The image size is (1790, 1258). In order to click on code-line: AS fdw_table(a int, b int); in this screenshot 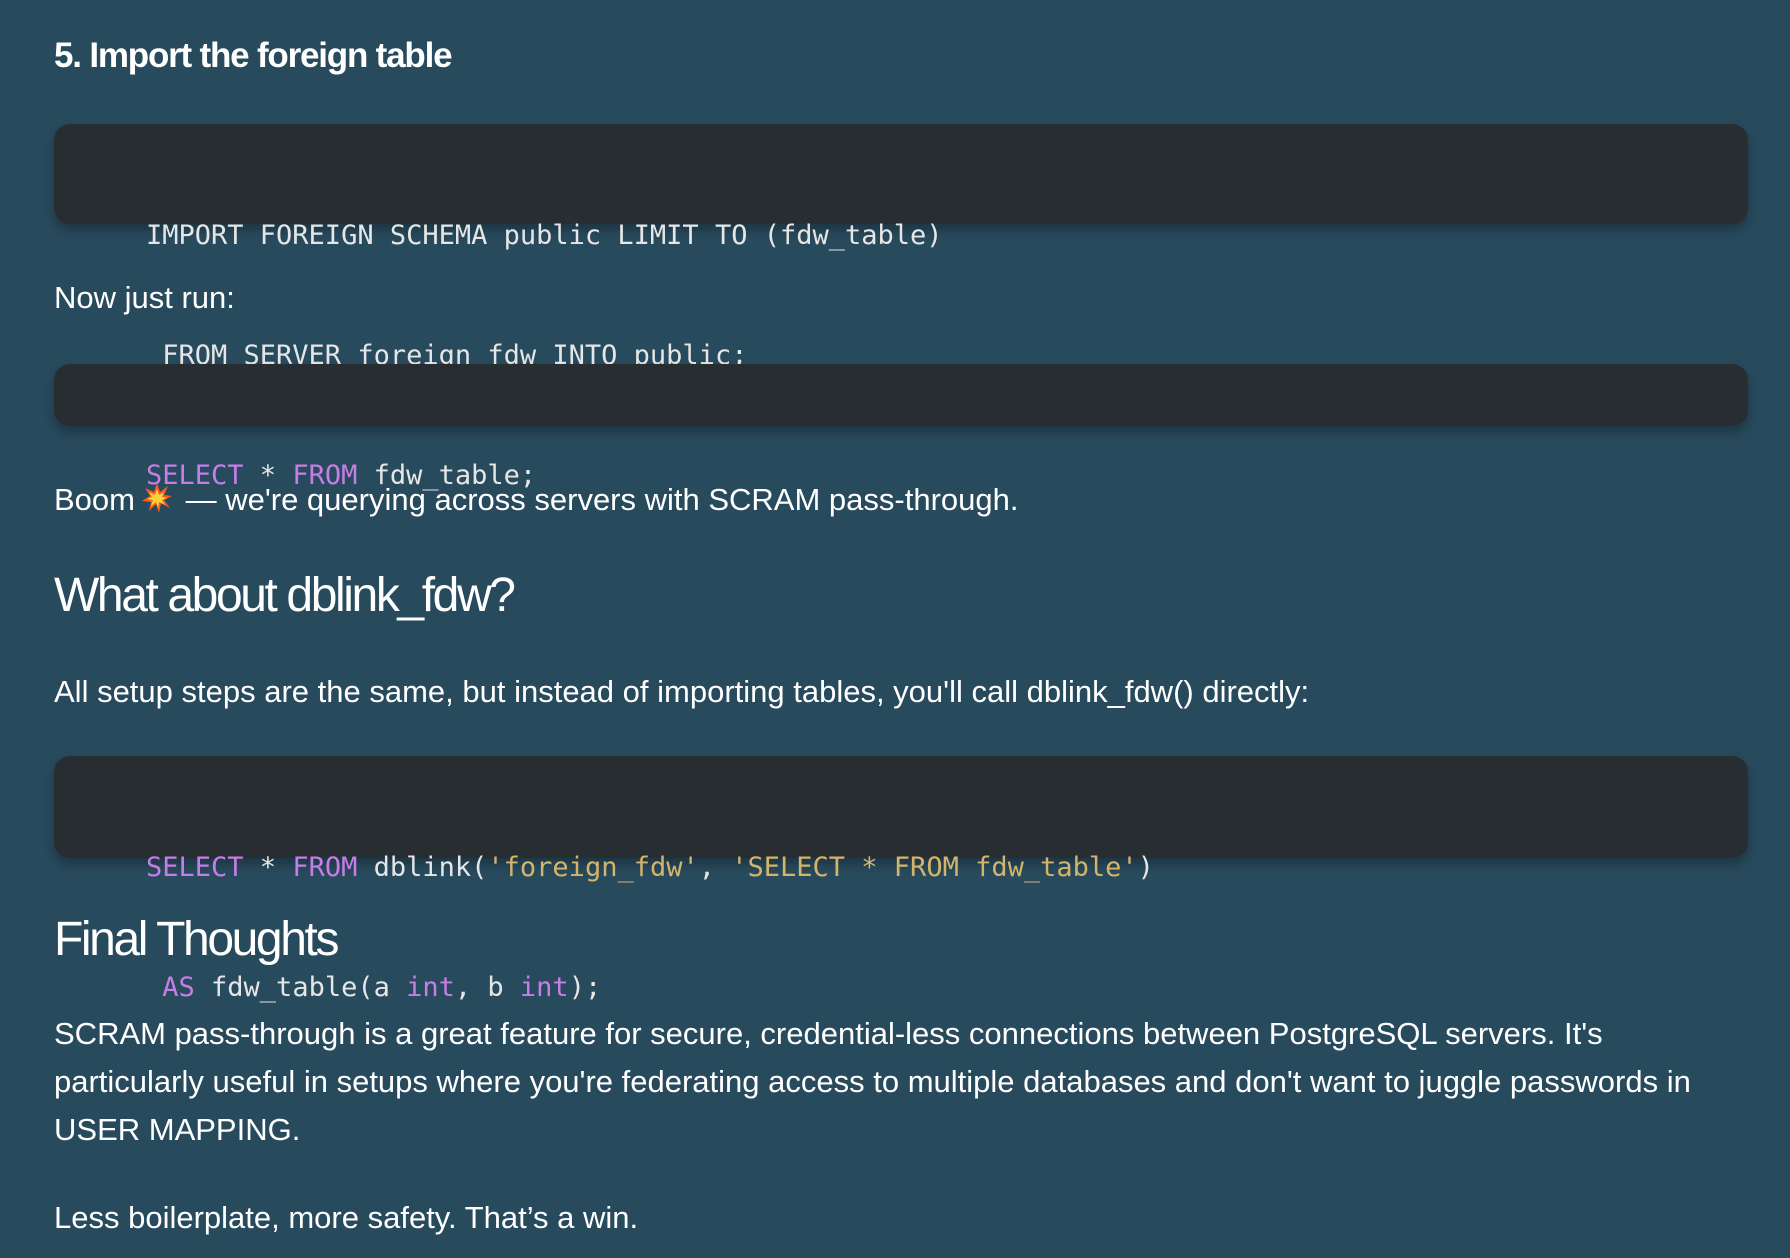, I will do `click(947, 988)`.